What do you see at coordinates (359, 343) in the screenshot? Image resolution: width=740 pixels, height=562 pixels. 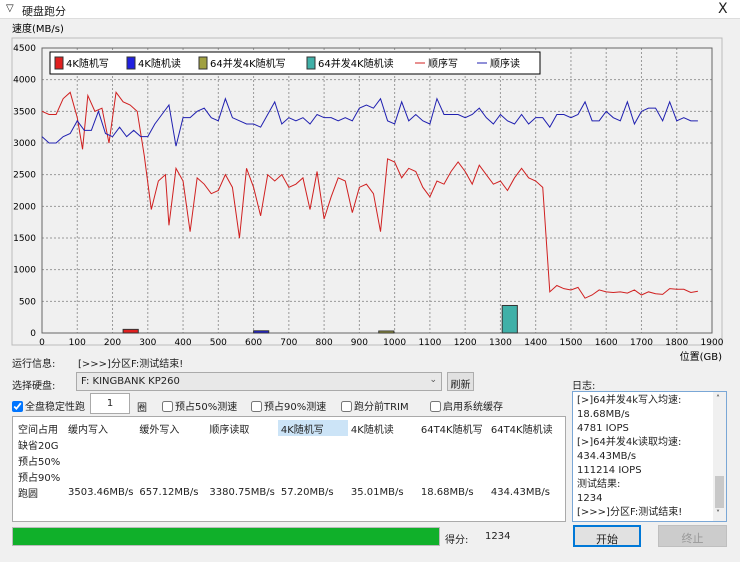 I see `x-tick-label: 900` at bounding box center [359, 343].